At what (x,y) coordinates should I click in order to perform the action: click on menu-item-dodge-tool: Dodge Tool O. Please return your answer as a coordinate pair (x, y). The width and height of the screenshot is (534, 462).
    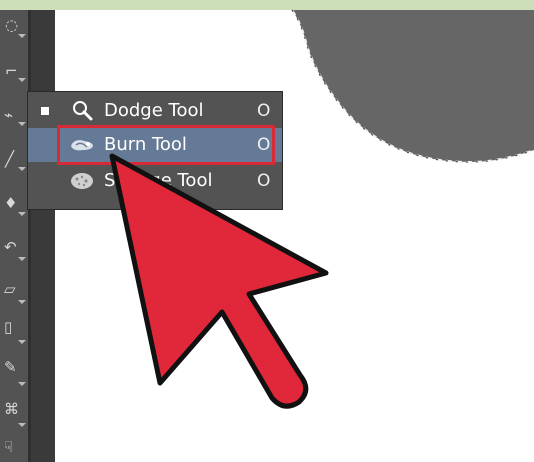
    Looking at the image, I should click on (155, 111).